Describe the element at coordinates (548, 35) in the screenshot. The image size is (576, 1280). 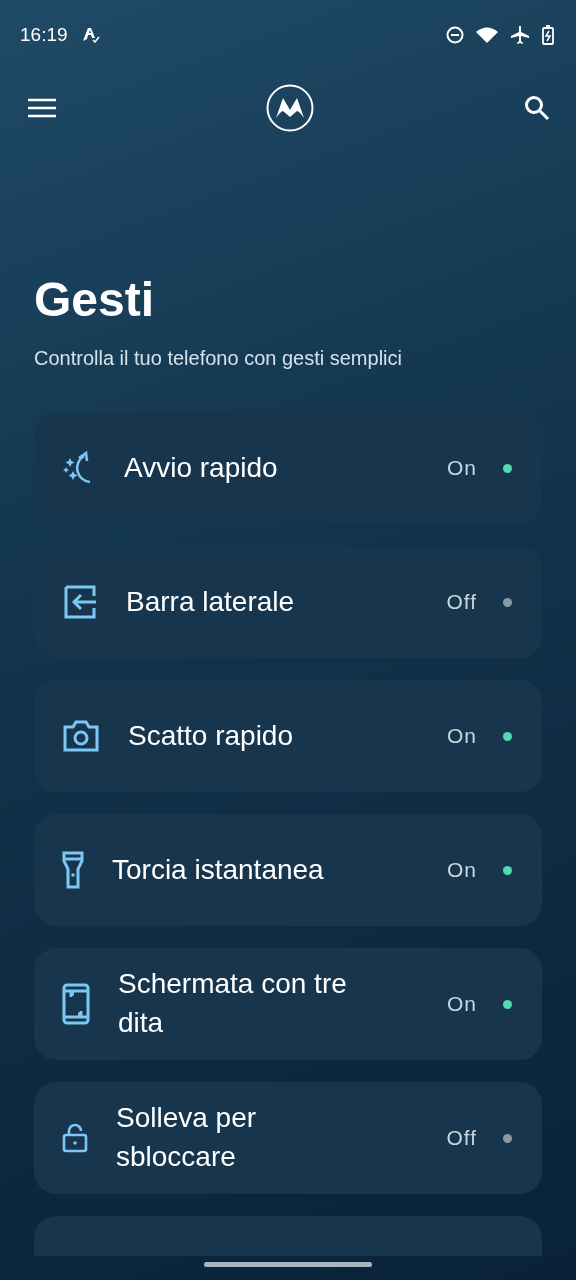
I see `battery-charging-icon` at that location.